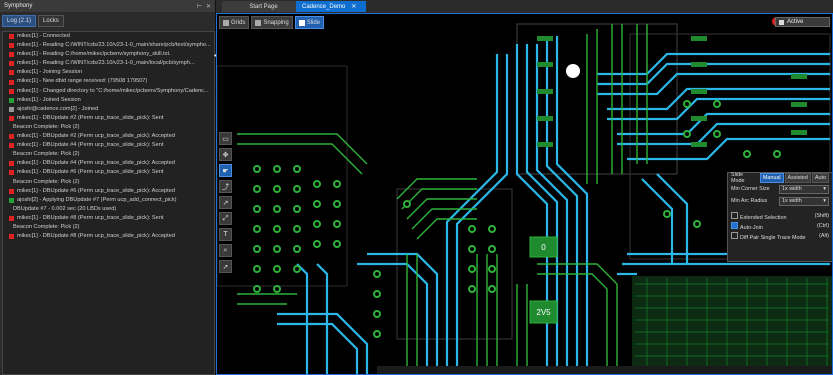 Image resolution: width=833 pixels, height=375 pixels. I want to click on close-icon: ✕, so click(208, 6).